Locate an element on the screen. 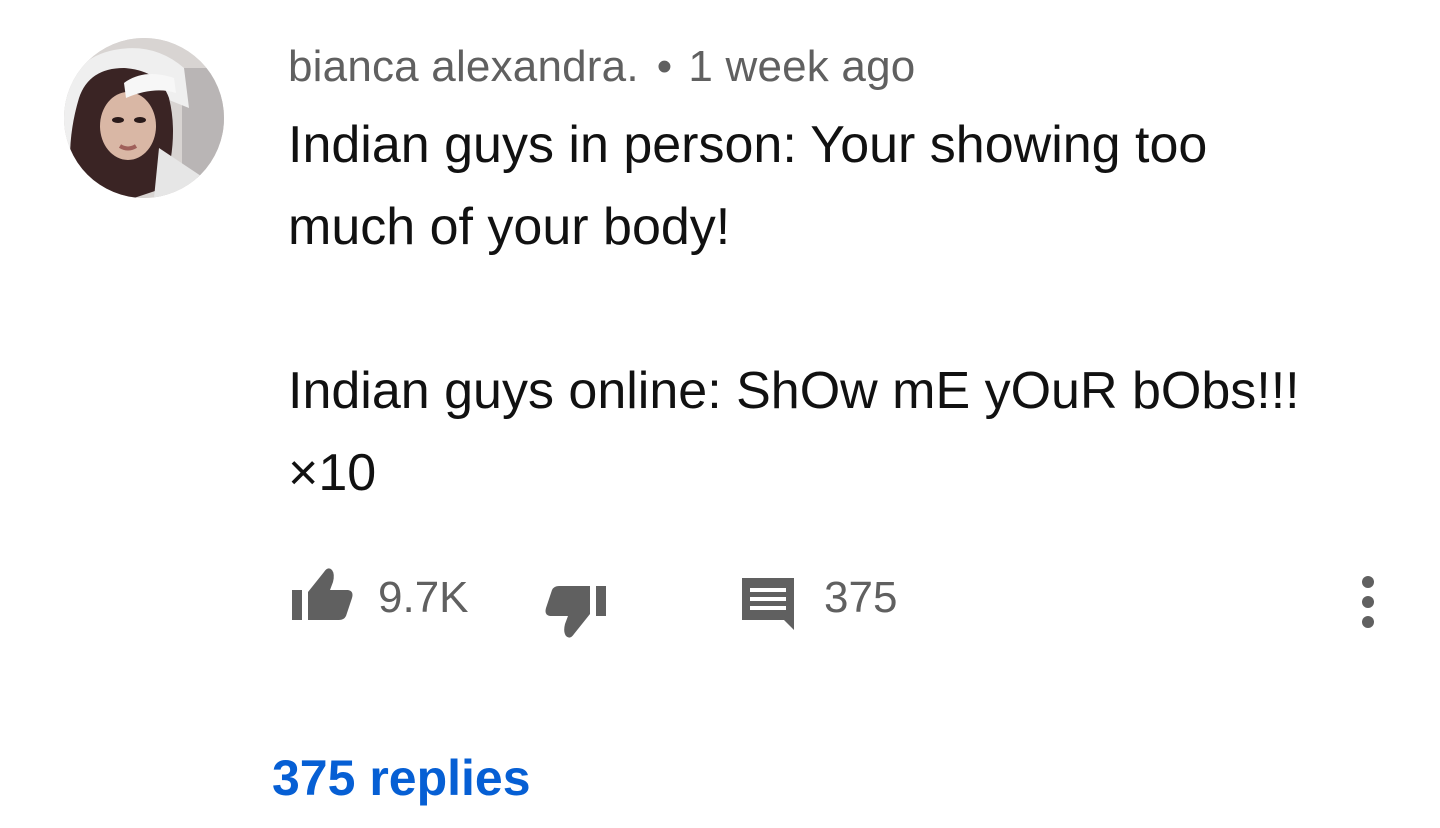 This screenshot has height=828, width=1440. comment-actions: 9.7K 375 is located at coordinates (838, 600).